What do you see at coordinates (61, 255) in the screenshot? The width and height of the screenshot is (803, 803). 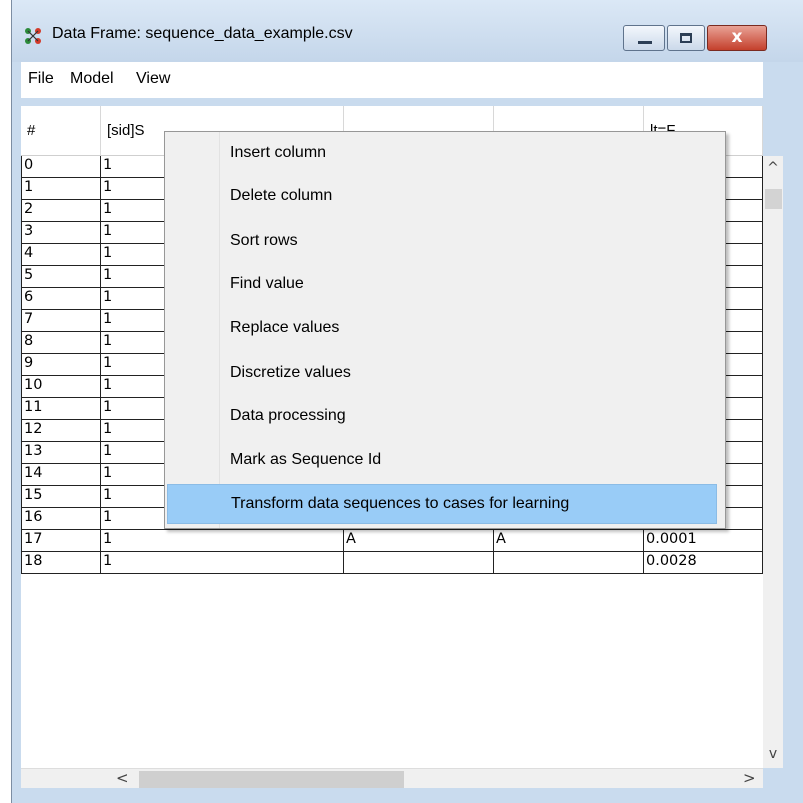 I see `cell-index: 4` at bounding box center [61, 255].